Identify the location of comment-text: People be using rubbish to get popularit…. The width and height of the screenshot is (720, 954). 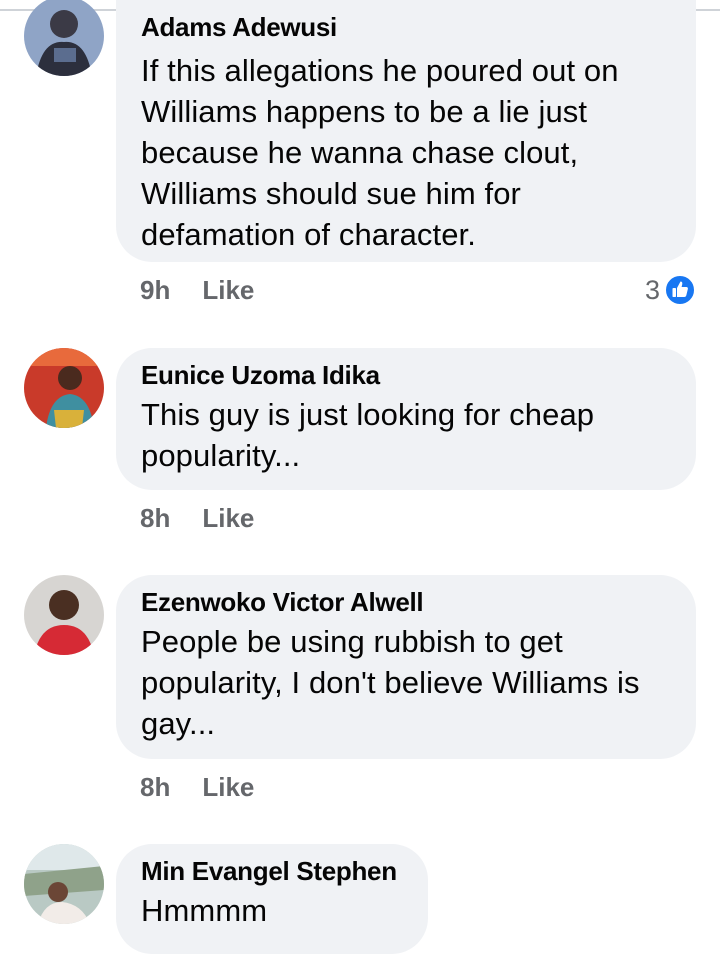
(390, 682).